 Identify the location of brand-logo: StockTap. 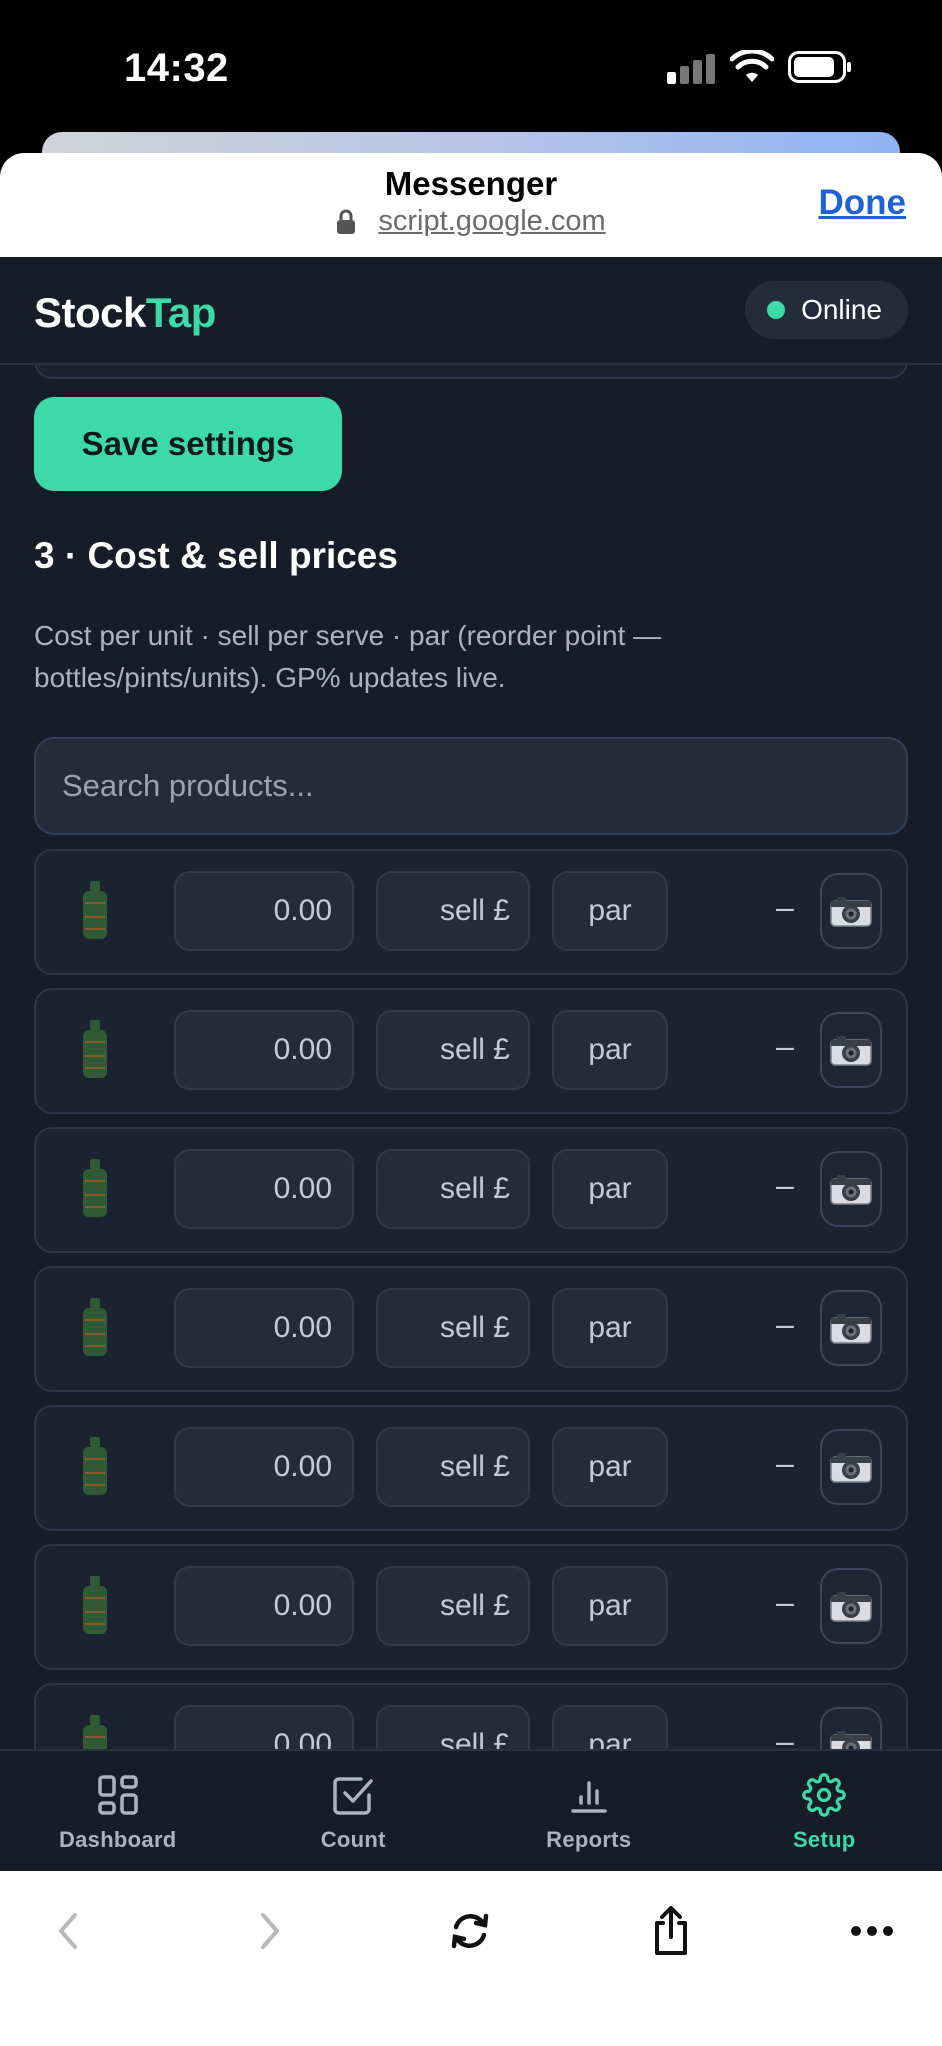
(125, 313).